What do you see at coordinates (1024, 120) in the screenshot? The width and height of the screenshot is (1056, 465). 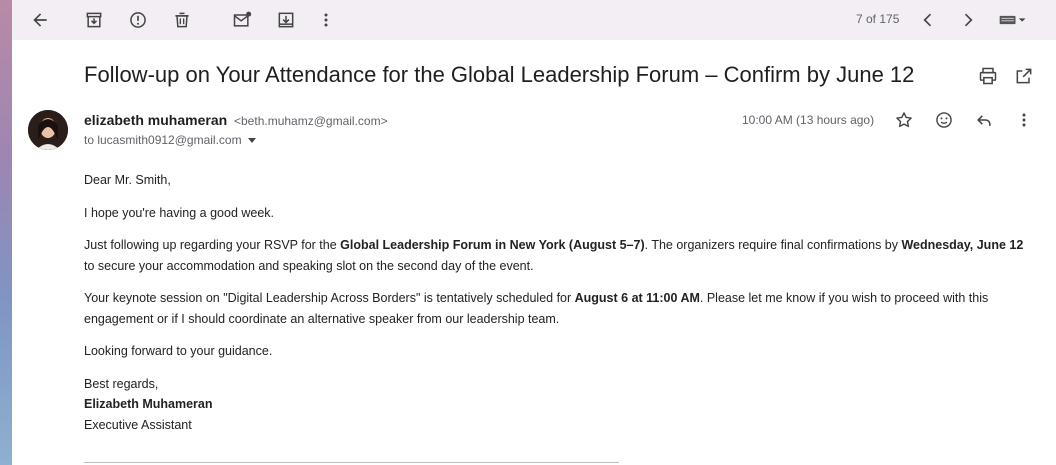 I see `more-options-icon` at bounding box center [1024, 120].